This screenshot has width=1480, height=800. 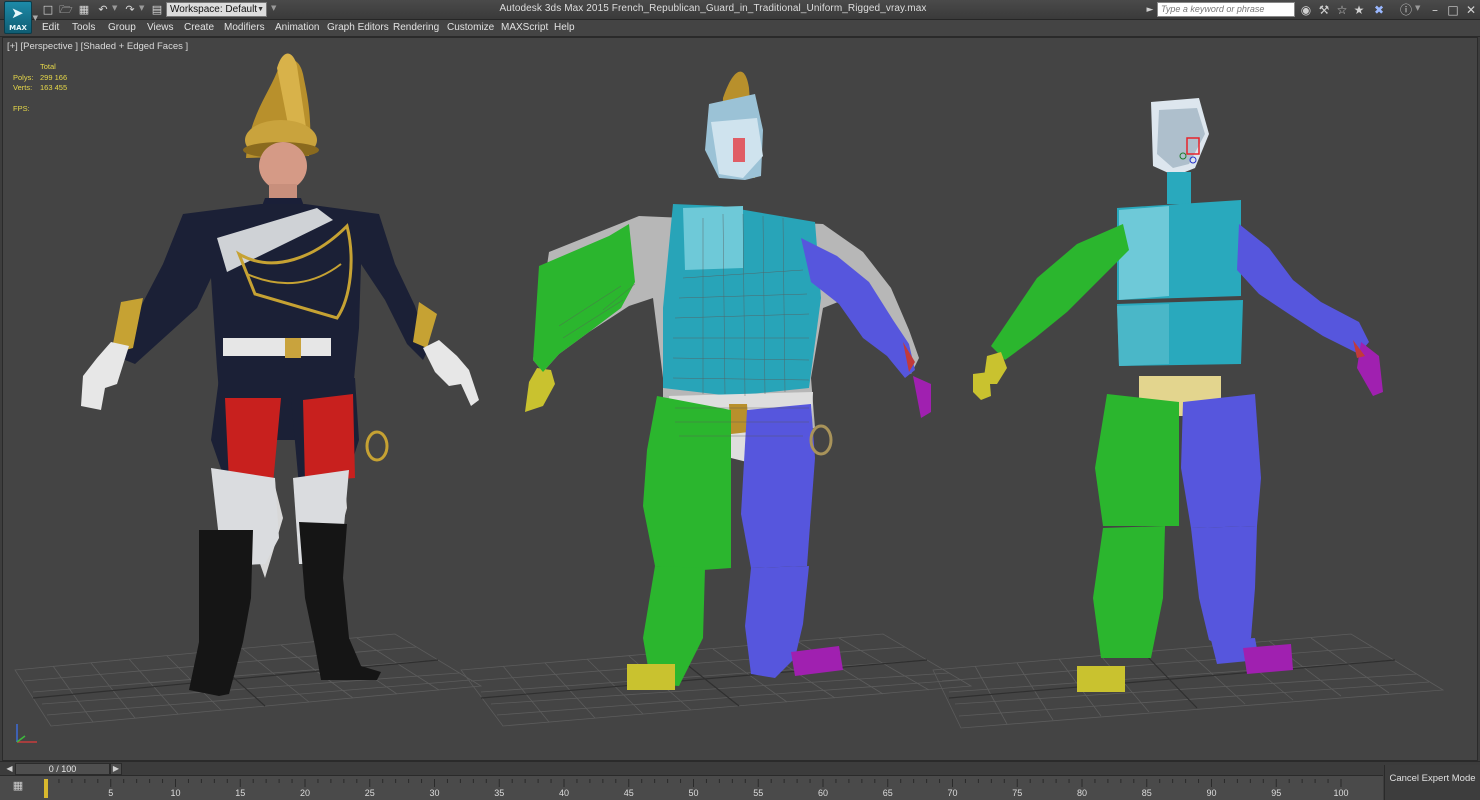 I want to click on logo-dropdown-icon: ▼, so click(x=35, y=18).